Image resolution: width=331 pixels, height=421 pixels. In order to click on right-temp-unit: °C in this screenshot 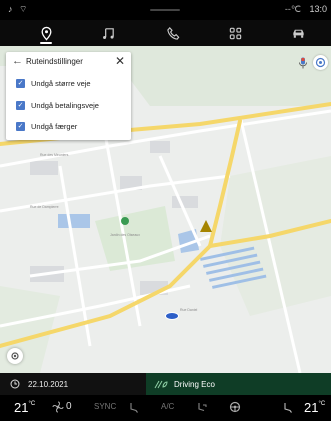, I will do `click(322, 404)`.